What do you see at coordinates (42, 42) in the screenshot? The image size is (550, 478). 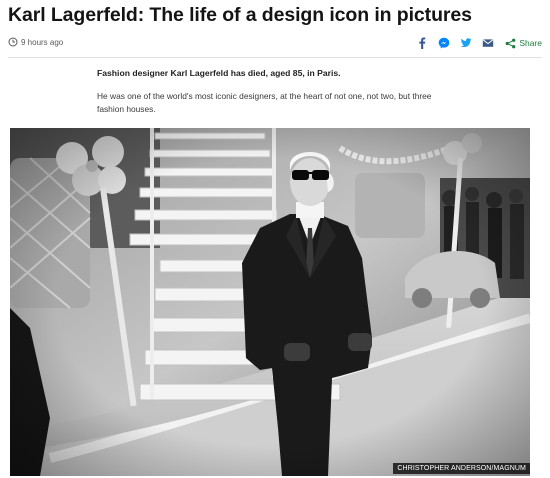 I see `timestamp-label: 9 hours ago` at bounding box center [42, 42].